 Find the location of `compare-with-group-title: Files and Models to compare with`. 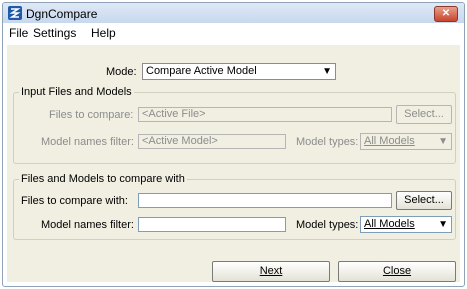

compare-with-group-title: Files and Models to compare with is located at coordinates (103, 179).